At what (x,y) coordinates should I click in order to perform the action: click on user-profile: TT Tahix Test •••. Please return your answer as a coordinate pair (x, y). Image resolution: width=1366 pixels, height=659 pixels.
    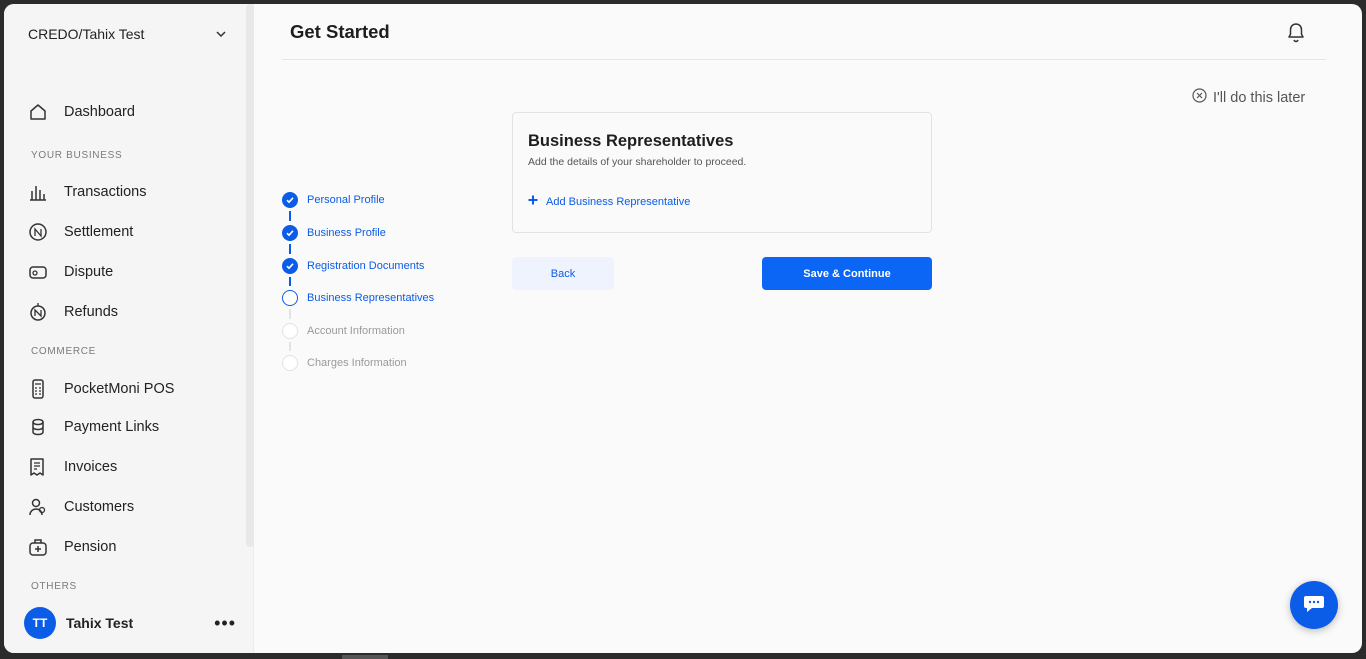
    Looking at the image, I should click on (130, 623).